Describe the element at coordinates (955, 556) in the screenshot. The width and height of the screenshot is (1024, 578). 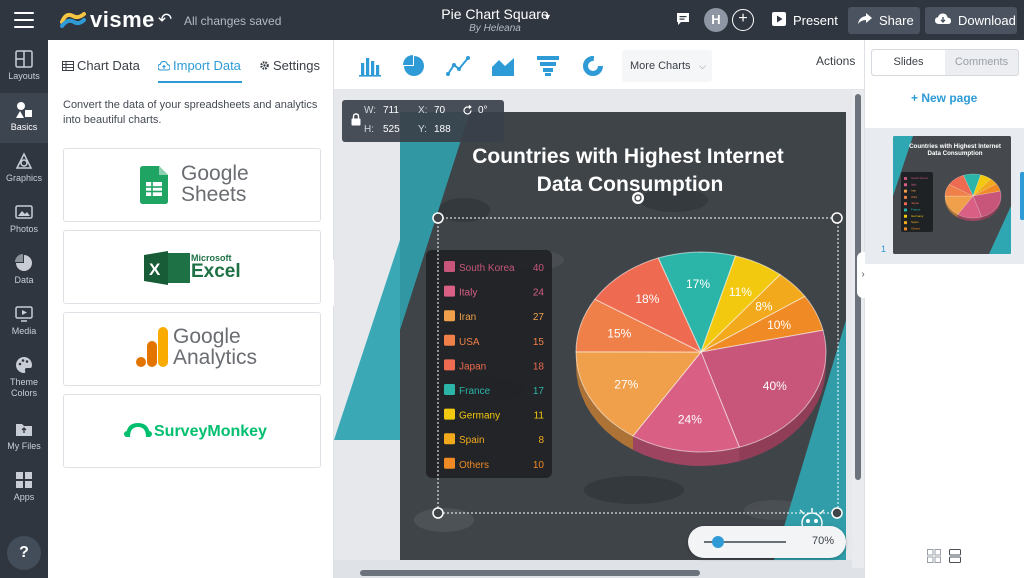
I see `list-view-icon` at that location.